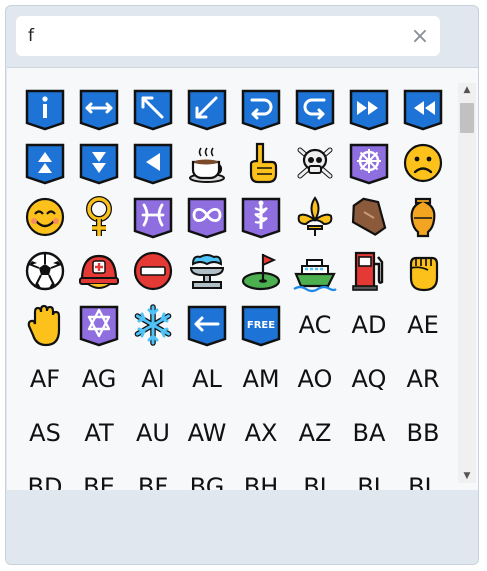 This screenshot has width=487, height=571. I want to click on flag-cell: AW, so click(207, 433).